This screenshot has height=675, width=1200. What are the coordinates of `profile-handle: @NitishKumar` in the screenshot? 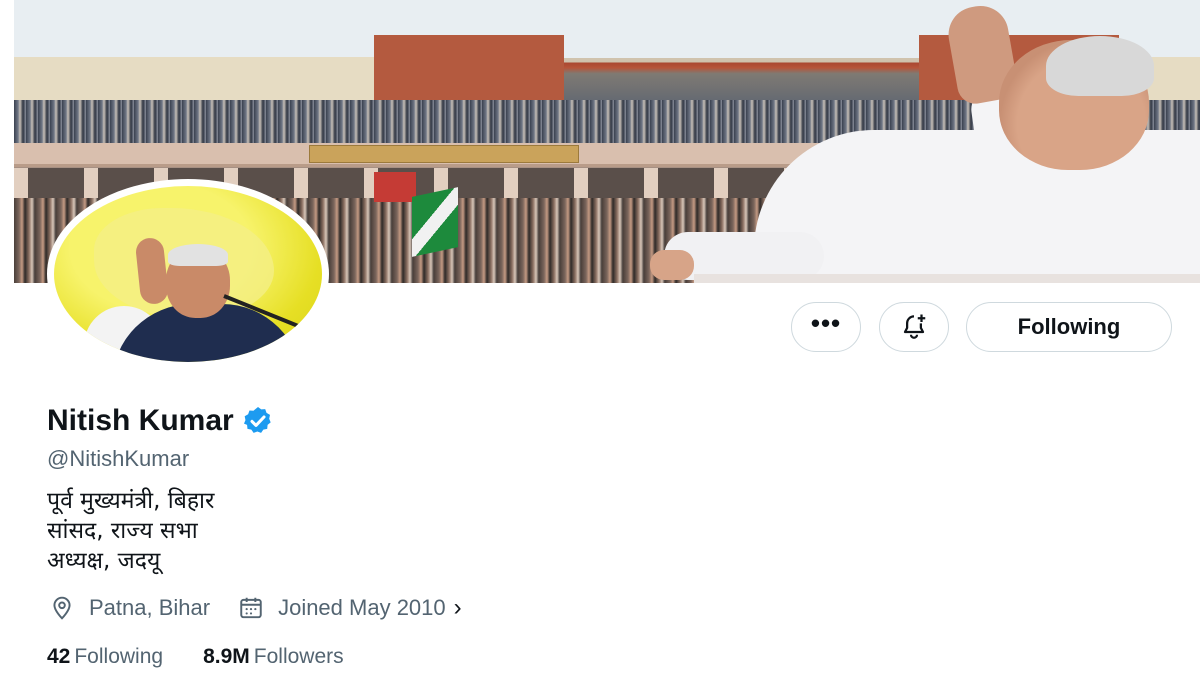 It's located at (118, 458).